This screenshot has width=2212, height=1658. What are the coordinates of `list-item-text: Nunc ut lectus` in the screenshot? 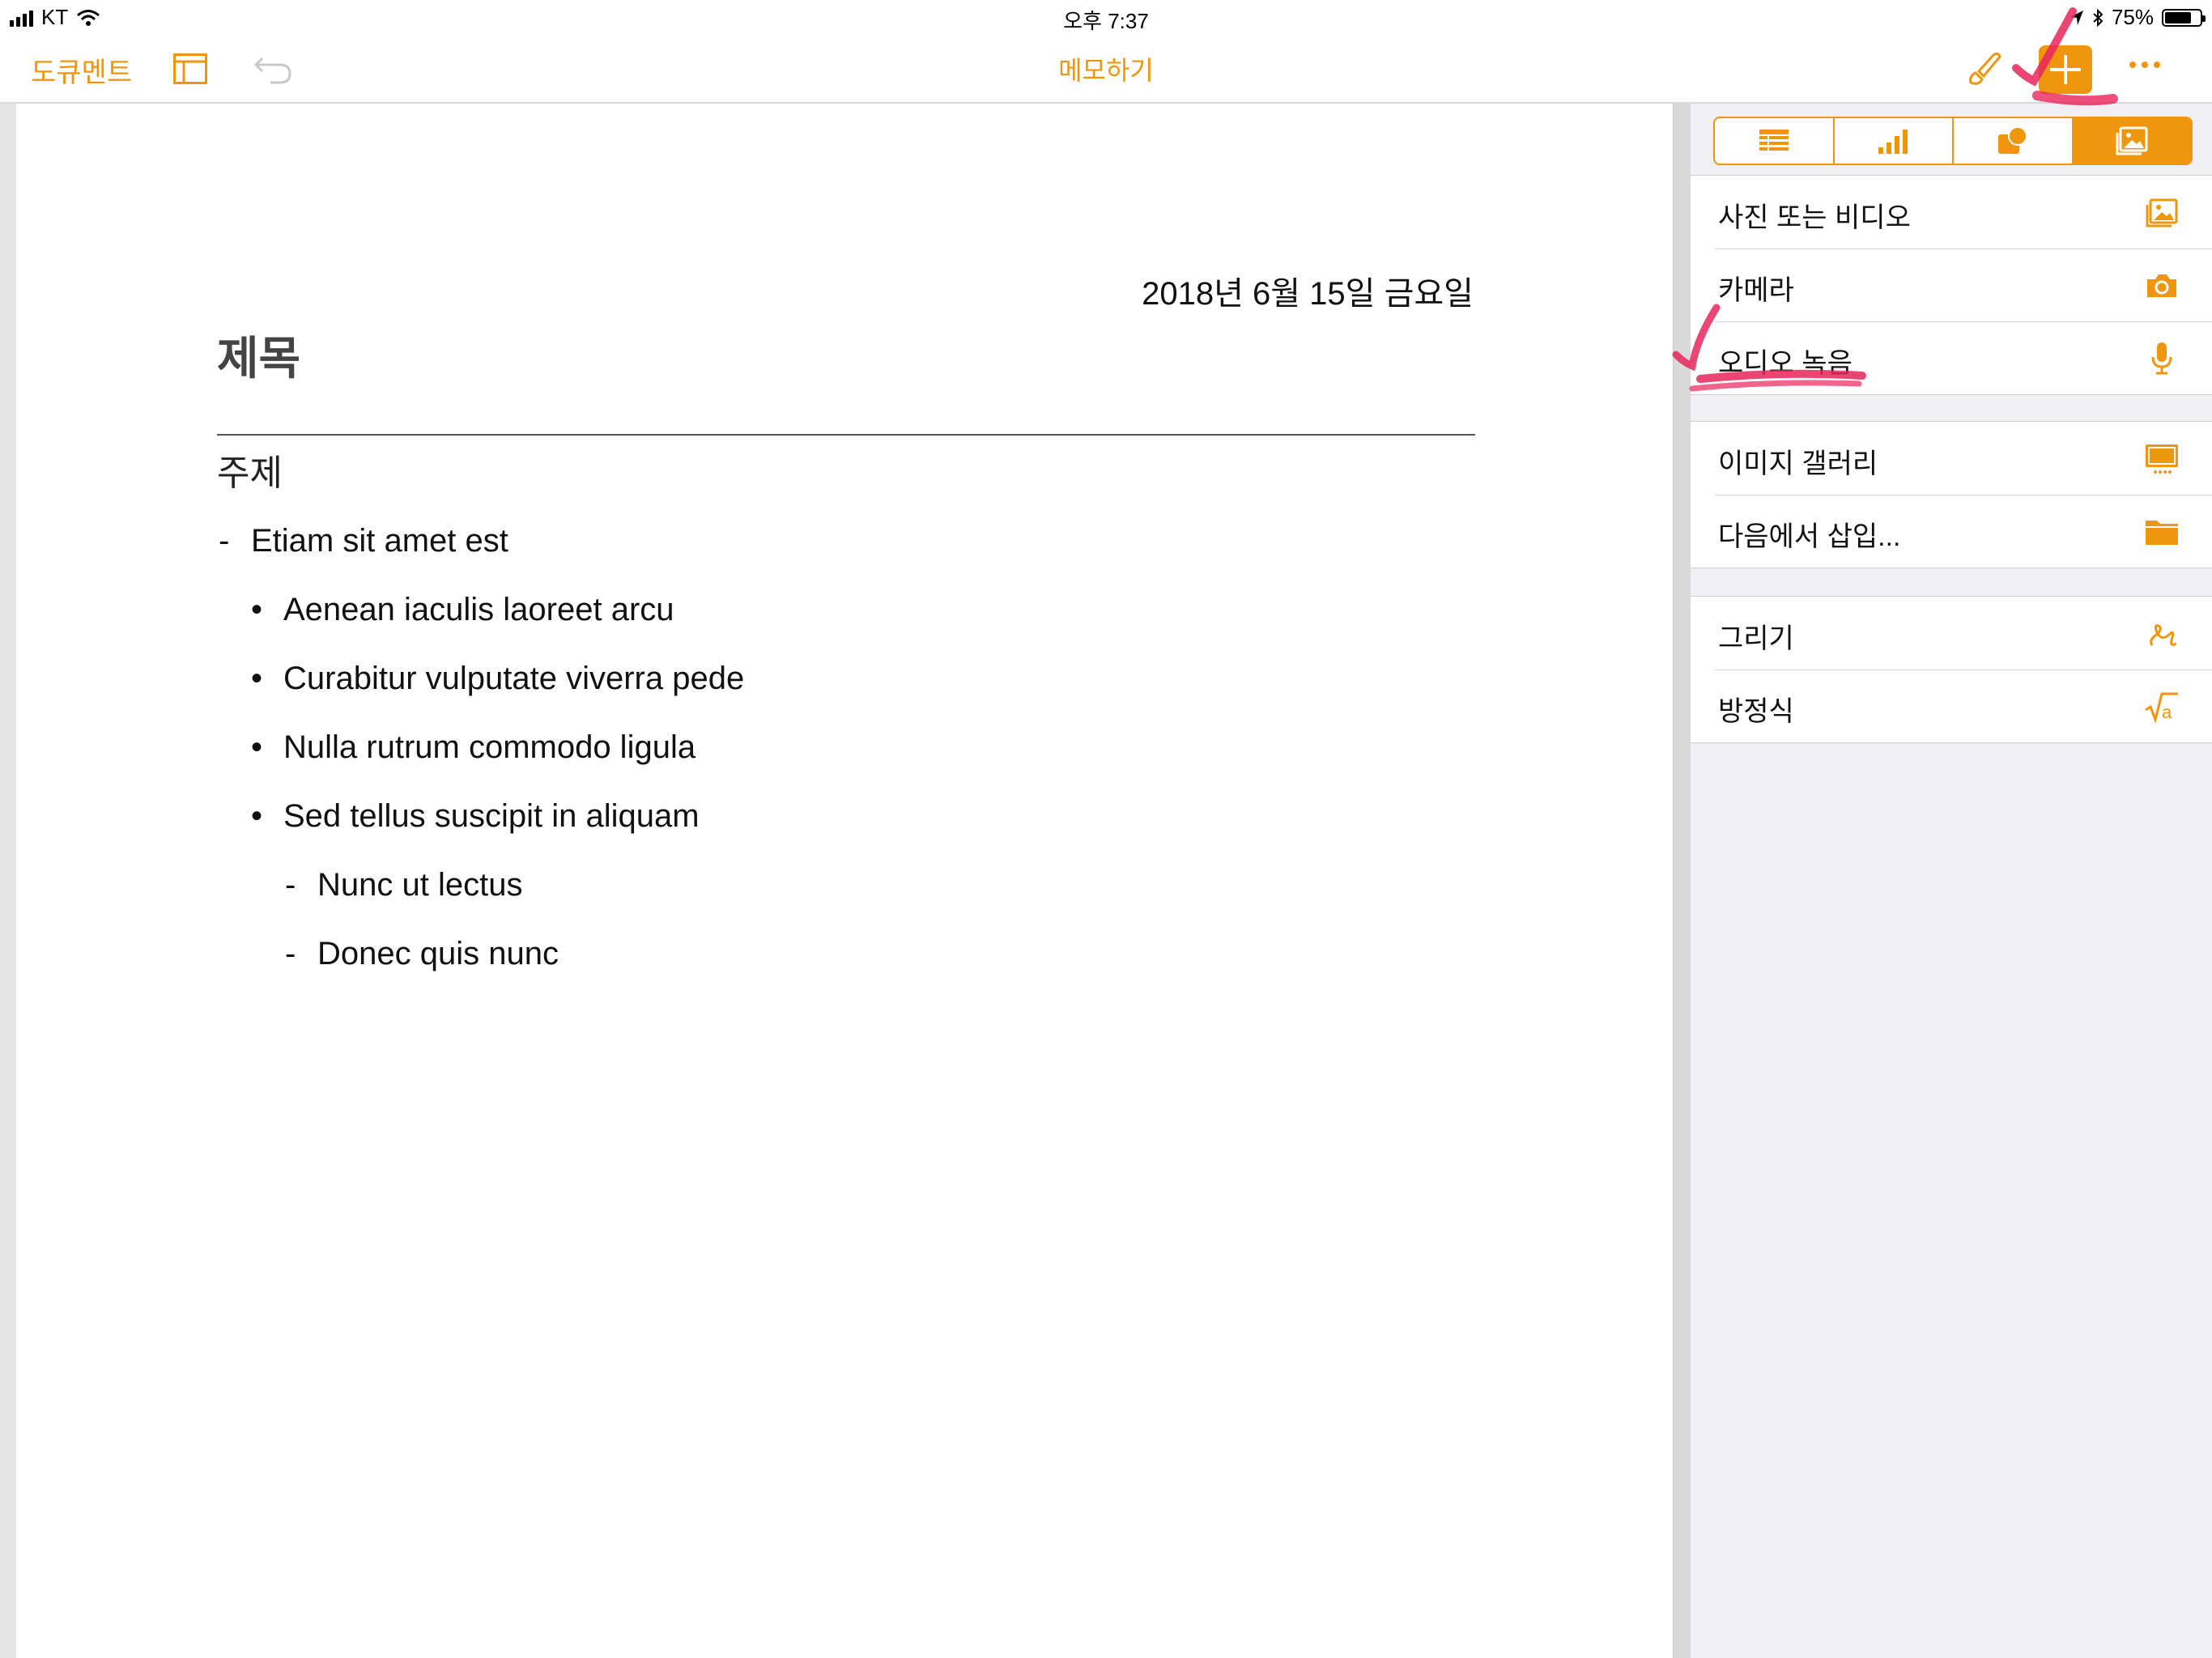 It's located at (420, 885).